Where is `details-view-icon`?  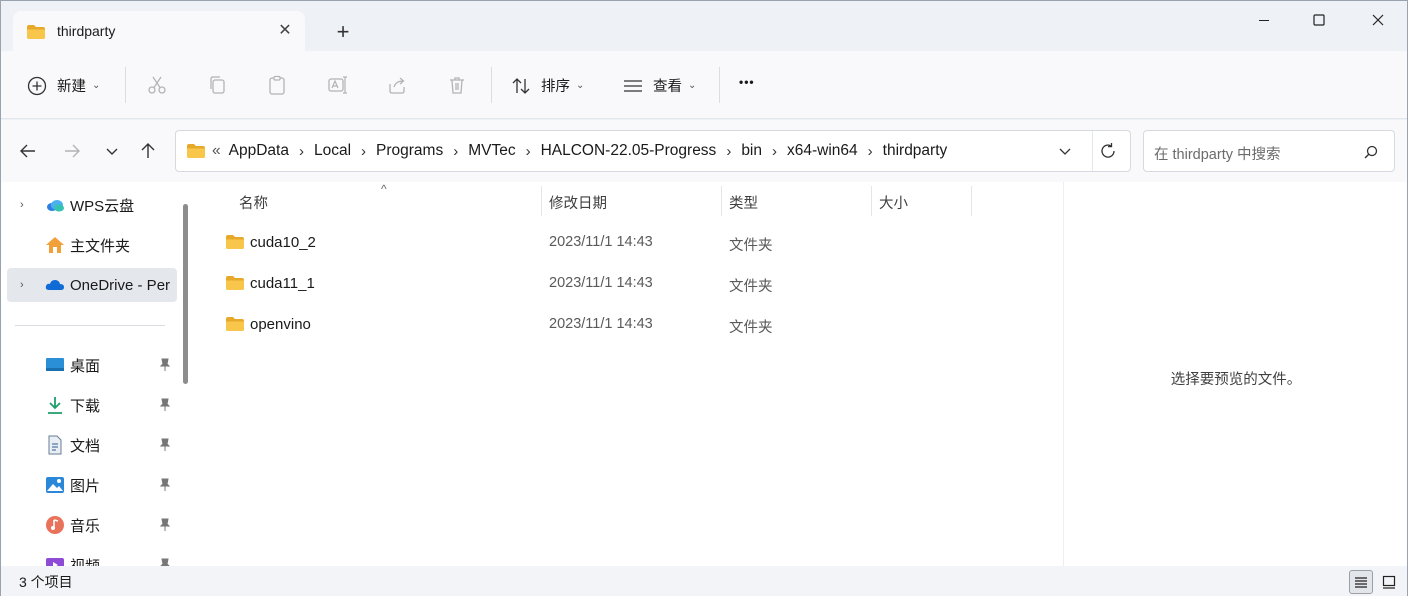 details-view-icon is located at coordinates (1361, 582).